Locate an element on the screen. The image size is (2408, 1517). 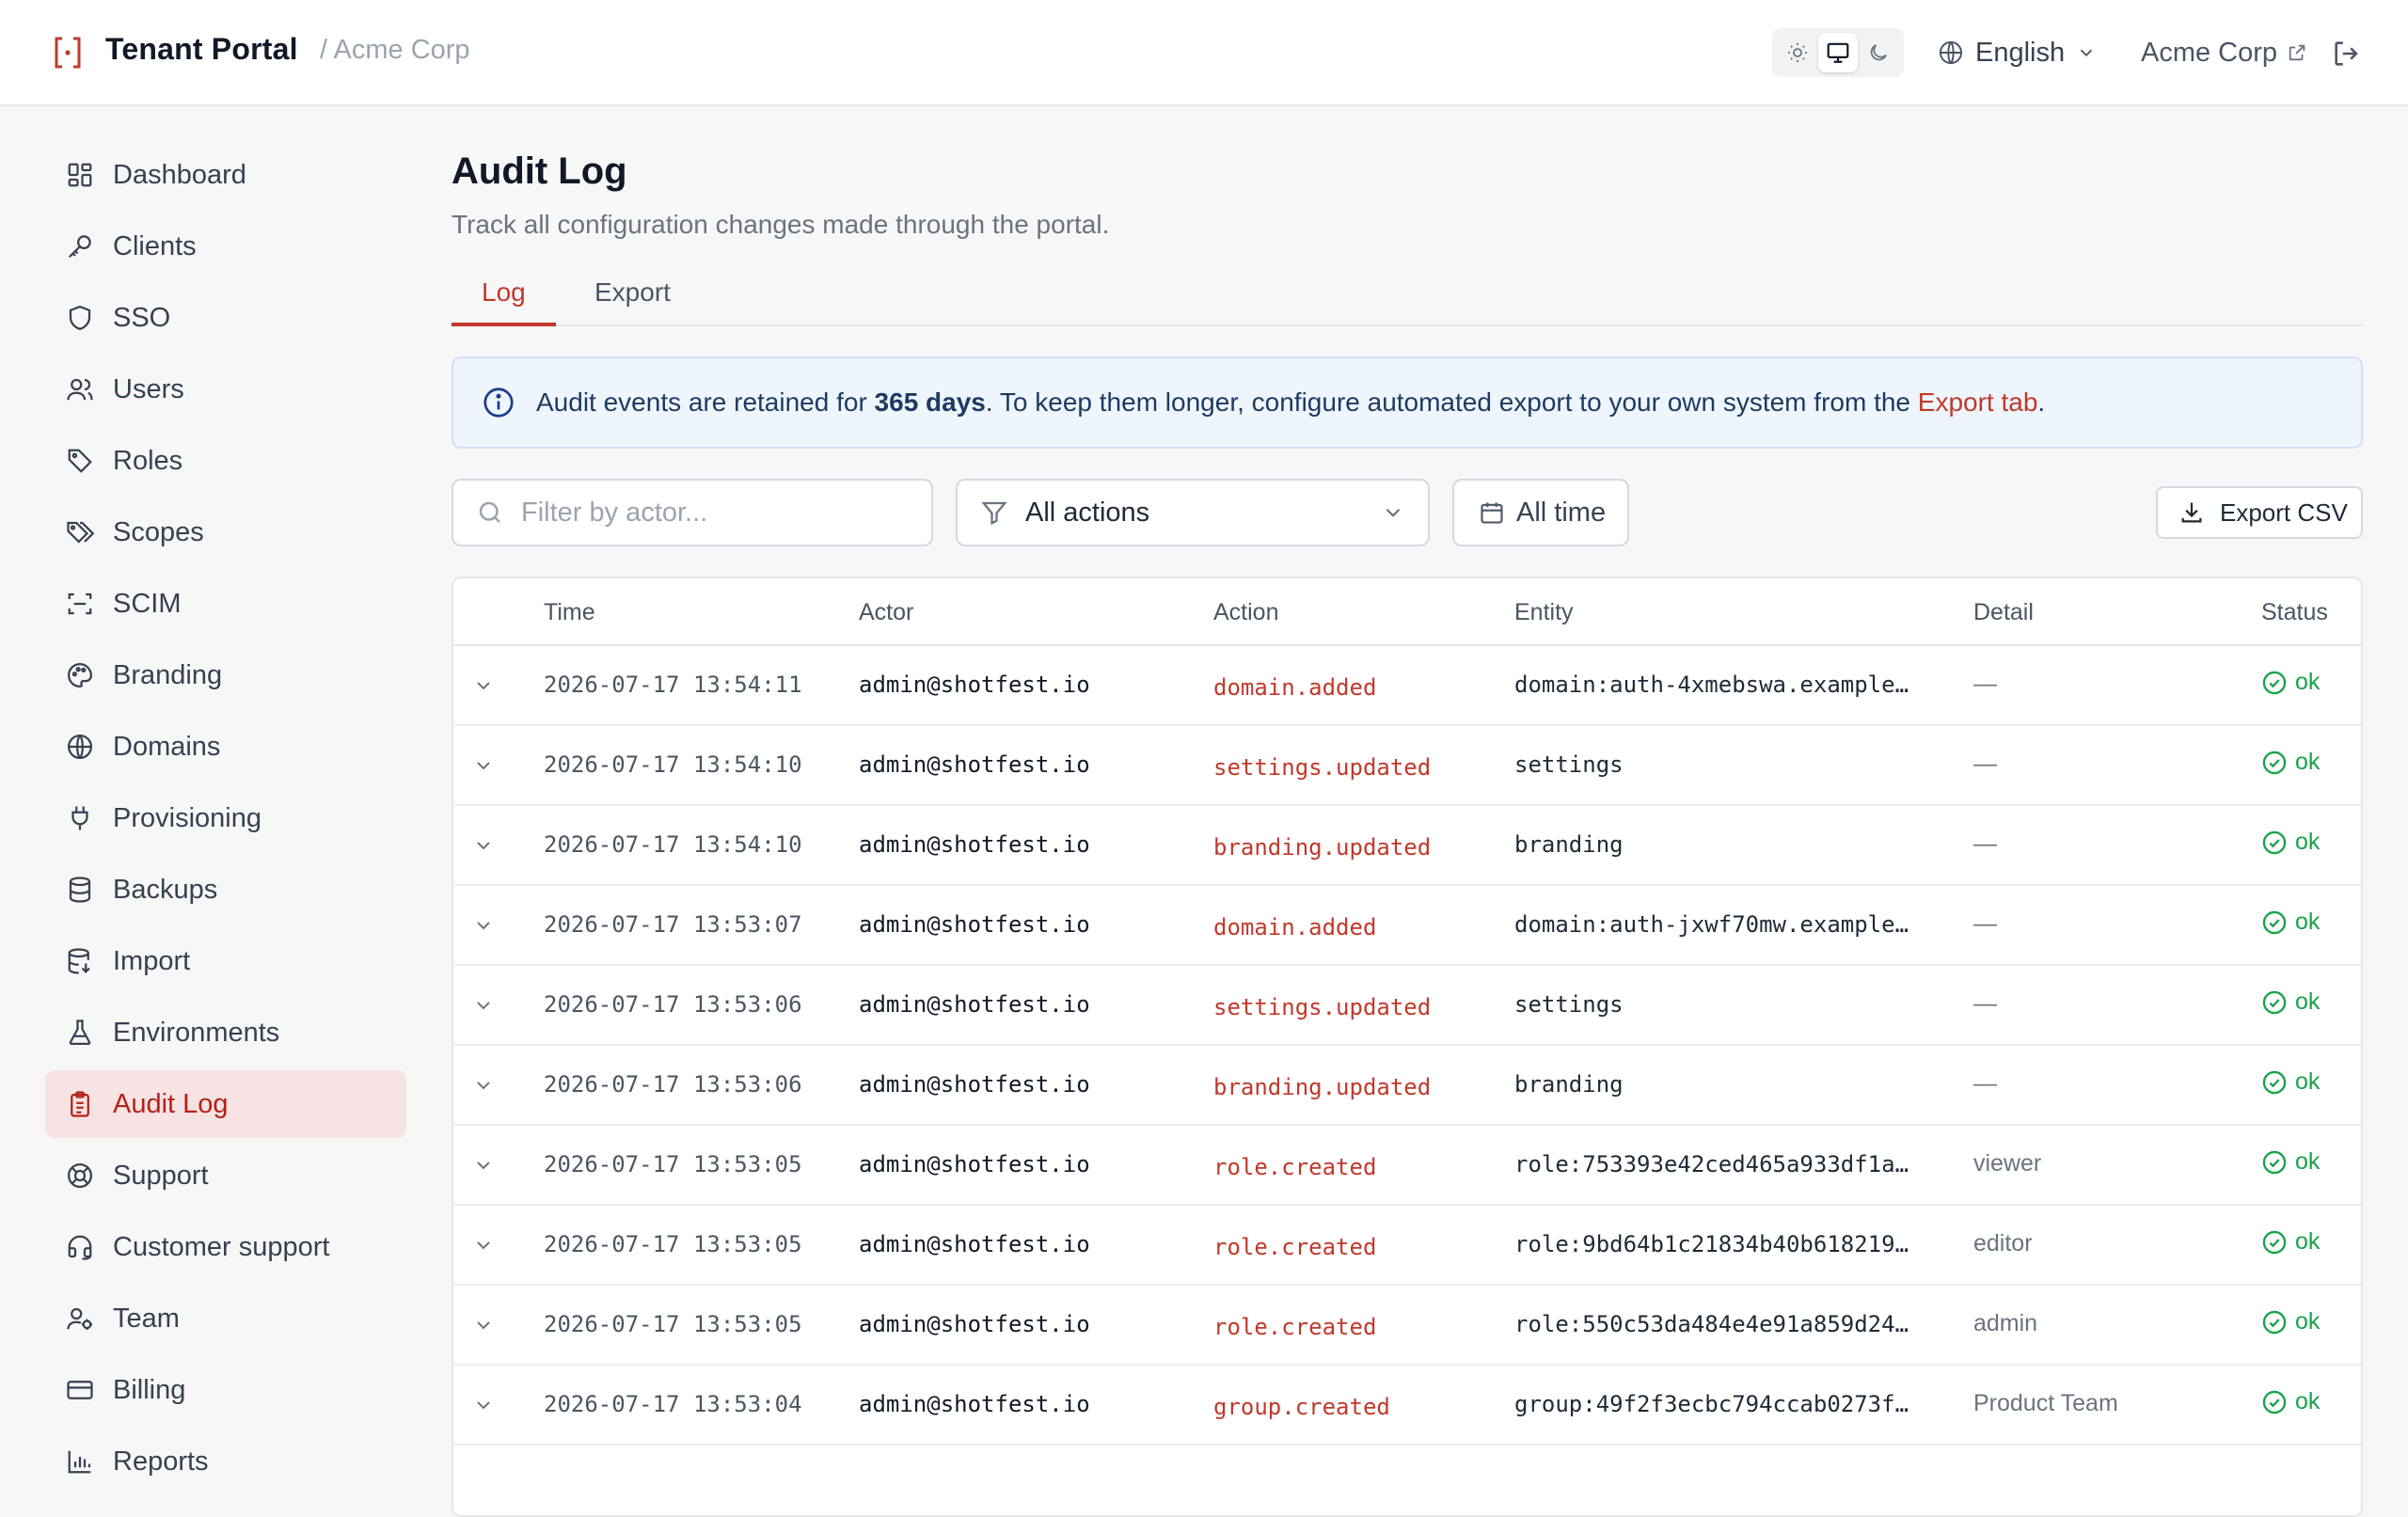
sidebar-item-customer-support: Customer support is located at coordinates (226, 1247).